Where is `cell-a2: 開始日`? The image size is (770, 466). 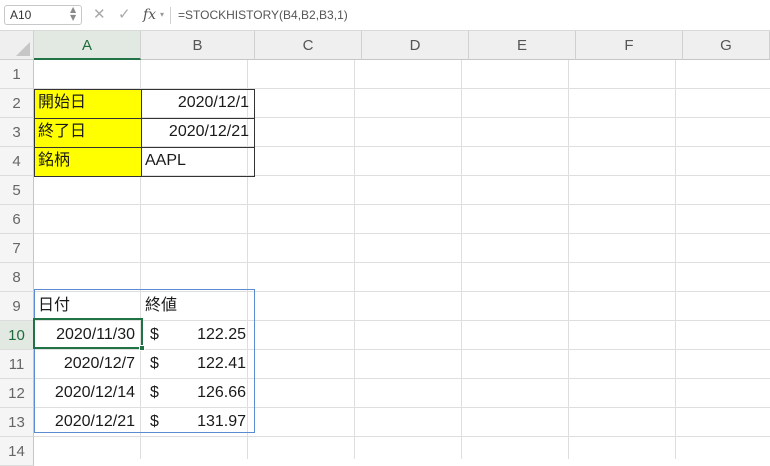 cell-a2: 開始日 is located at coordinates (87, 103).